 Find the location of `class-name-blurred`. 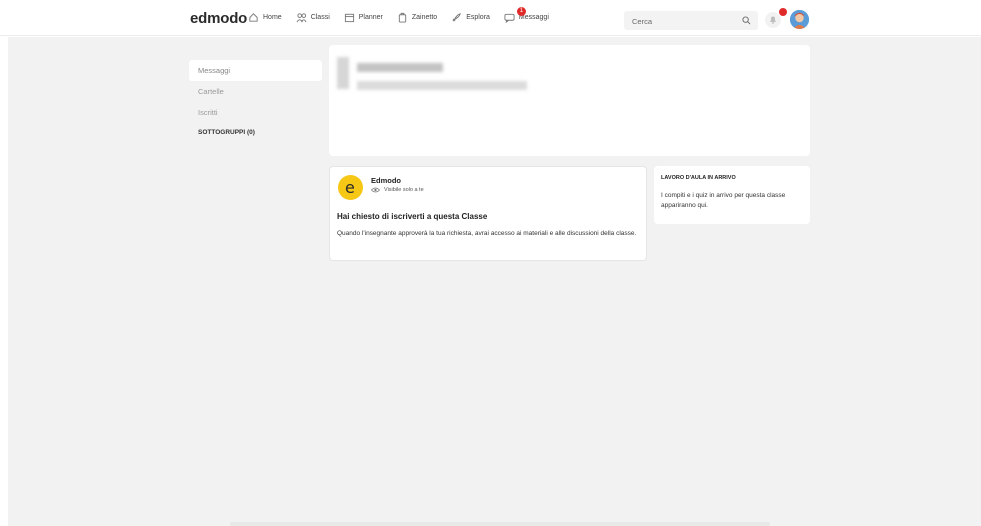

class-name-blurred is located at coordinates (400, 67).